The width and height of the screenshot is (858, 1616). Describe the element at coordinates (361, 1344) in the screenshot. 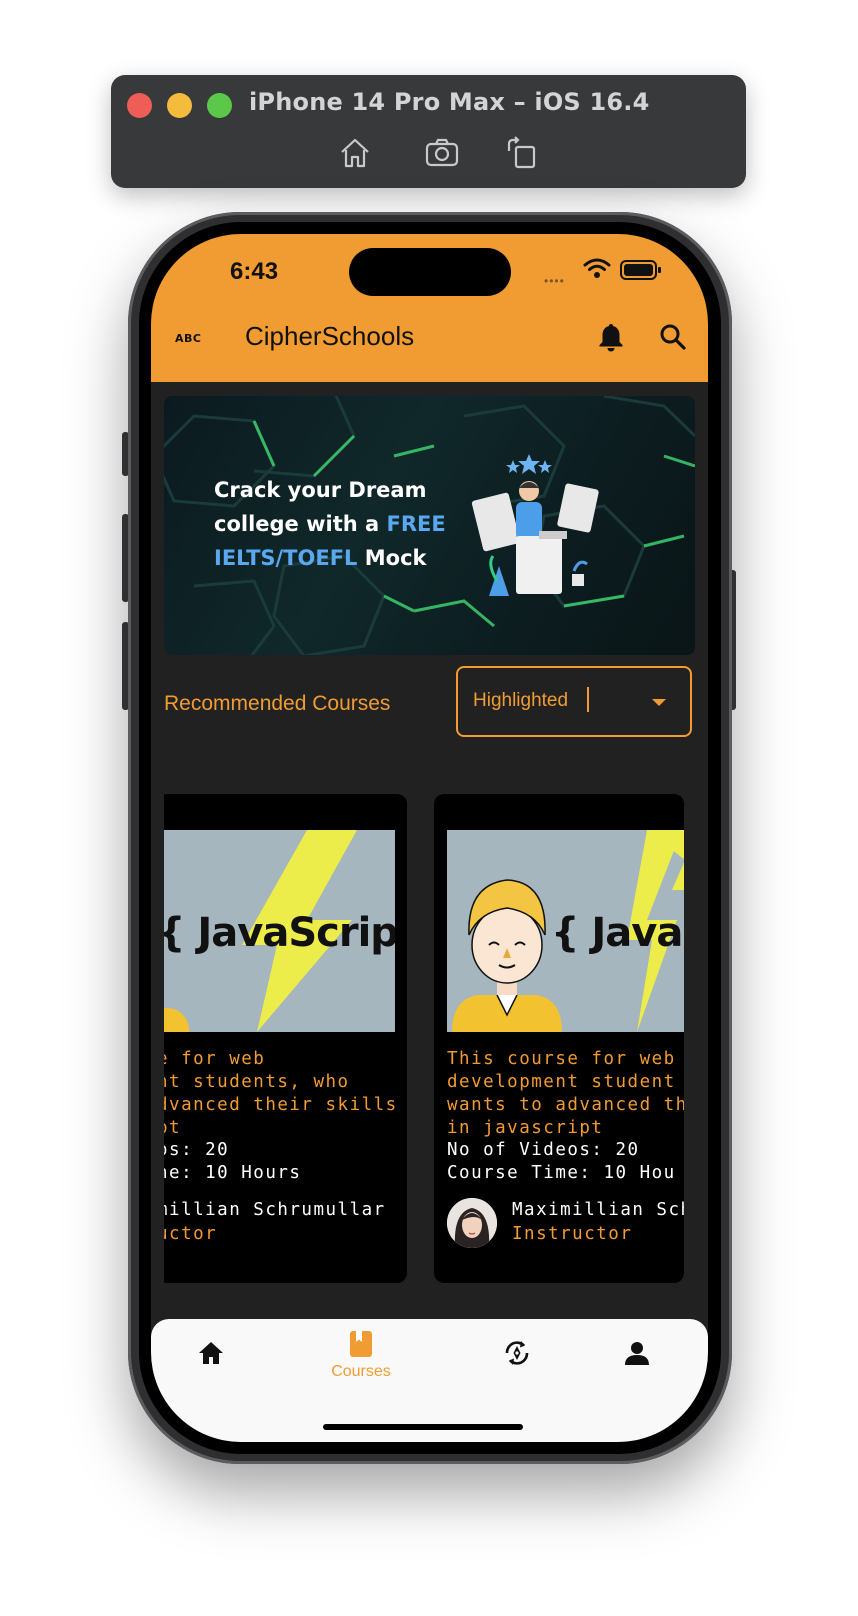

I see `book-icon` at that location.